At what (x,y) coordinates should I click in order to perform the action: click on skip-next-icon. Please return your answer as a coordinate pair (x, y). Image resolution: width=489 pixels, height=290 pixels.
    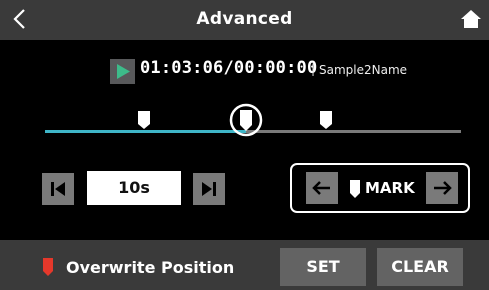
    Looking at the image, I should click on (209, 189).